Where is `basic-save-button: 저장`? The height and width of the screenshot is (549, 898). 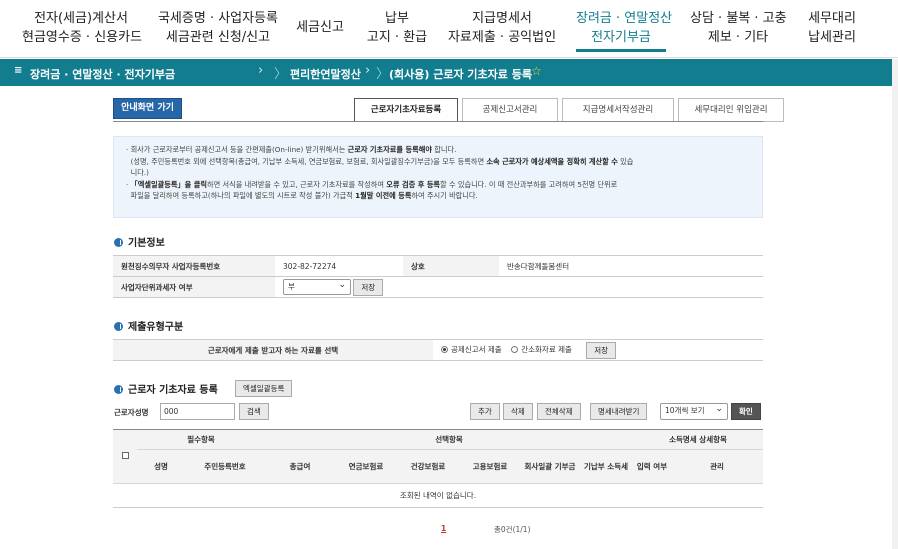
basic-save-button: 저장 is located at coordinates (368, 287).